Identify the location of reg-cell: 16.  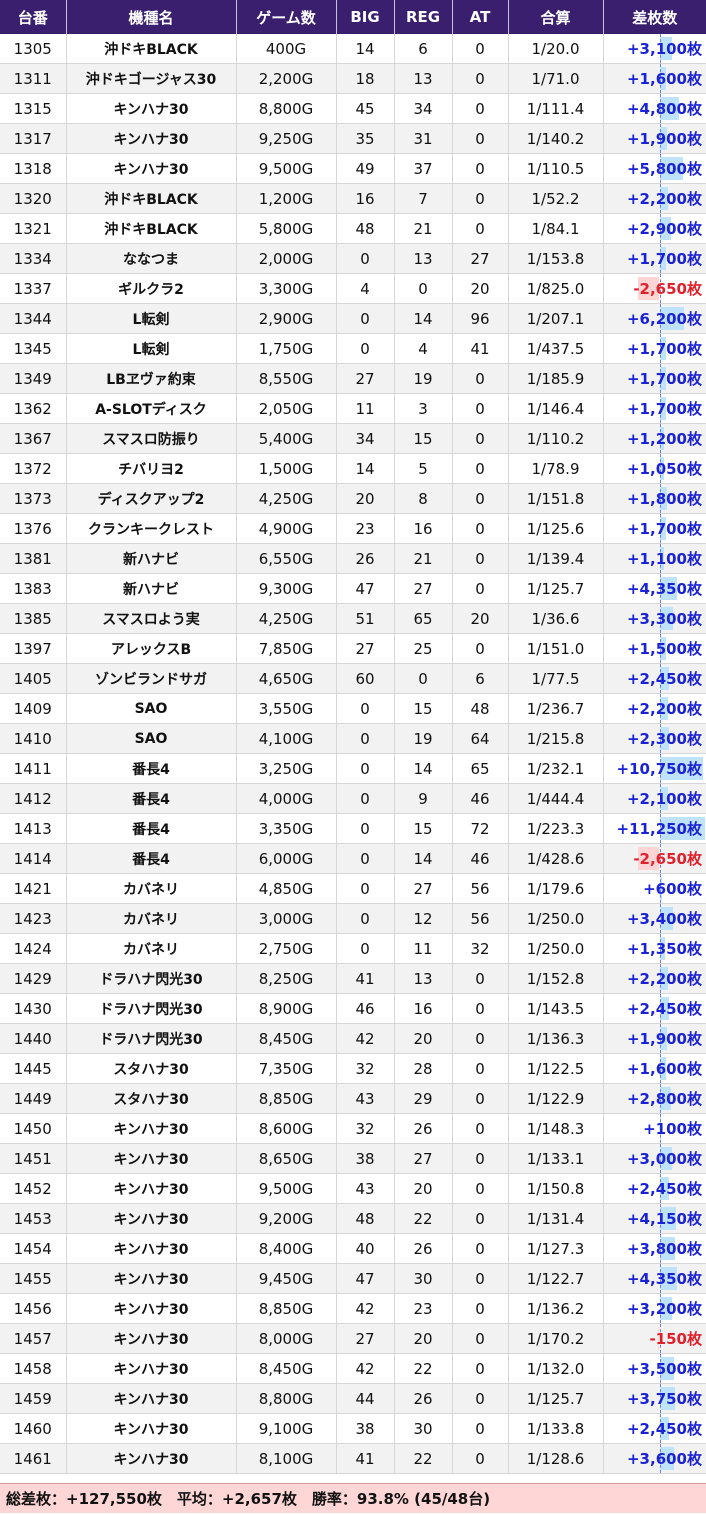
(423, 528).